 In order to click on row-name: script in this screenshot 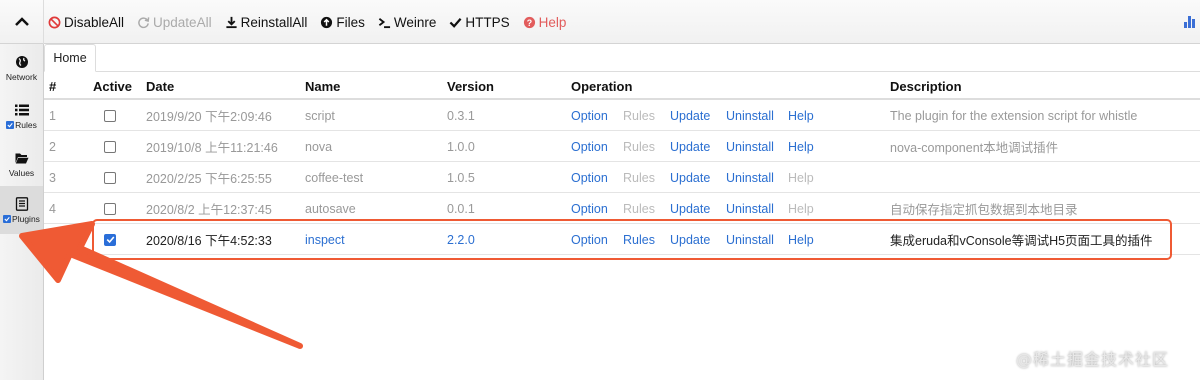, I will do `click(320, 115)`.